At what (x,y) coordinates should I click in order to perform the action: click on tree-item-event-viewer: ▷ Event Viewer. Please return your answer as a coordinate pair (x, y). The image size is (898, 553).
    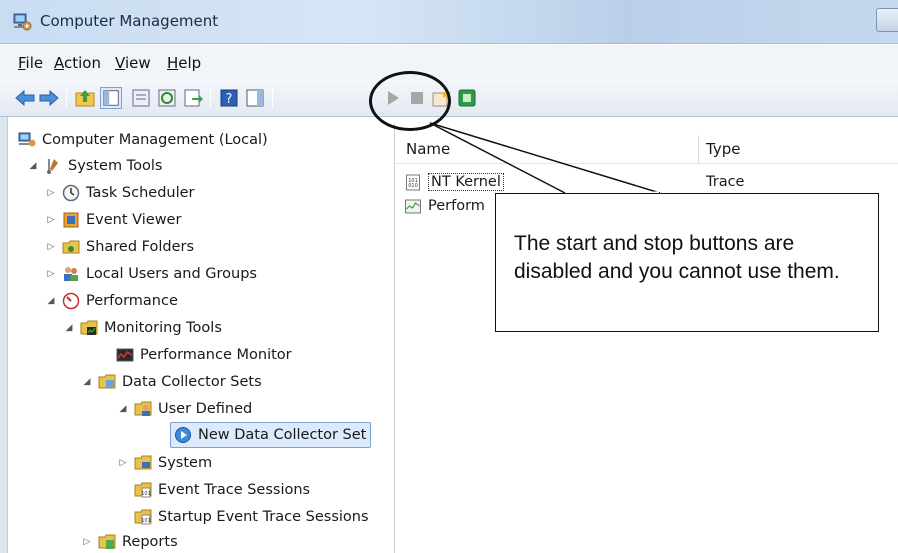
    Looking at the image, I should click on (113, 220).